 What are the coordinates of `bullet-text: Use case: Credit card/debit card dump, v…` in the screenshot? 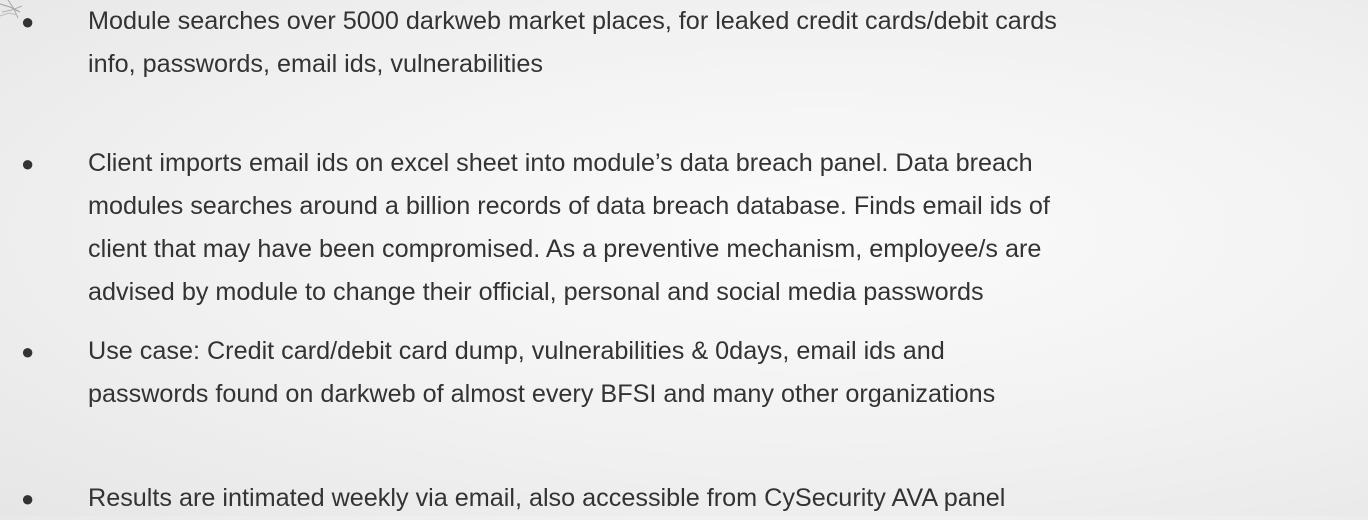 It's located at (542, 372).